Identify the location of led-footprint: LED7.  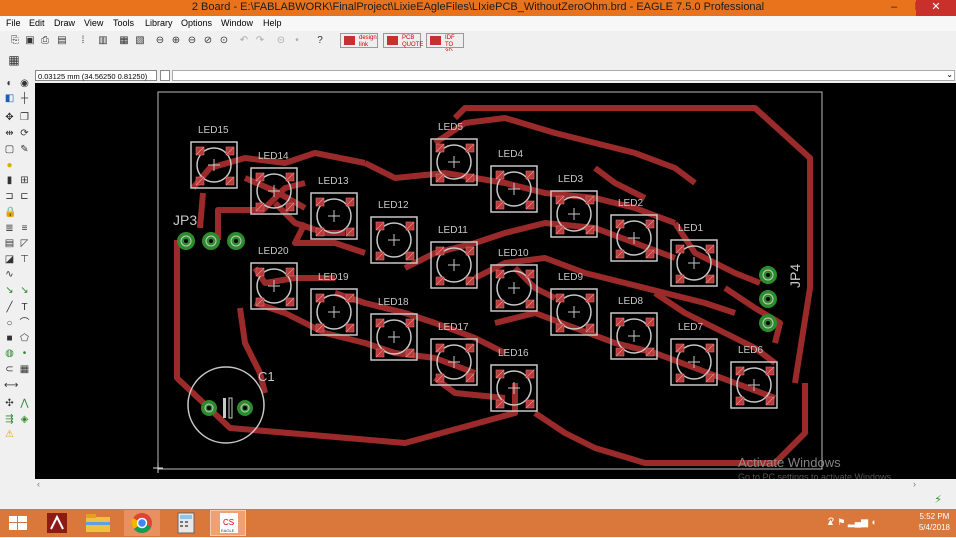
(694, 354).